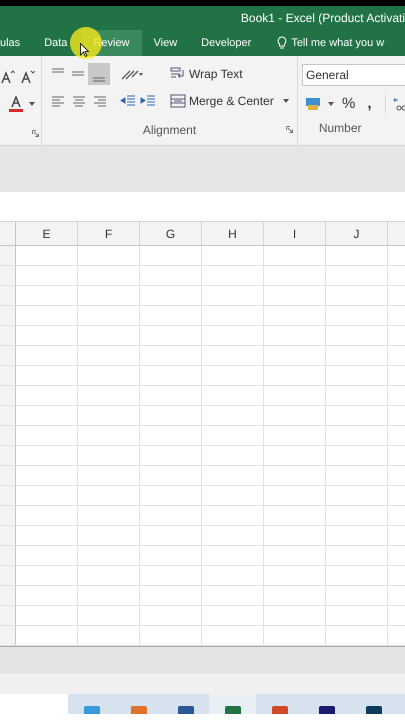  Describe the element at coordinates (206, 74) in the screenshot. I see `wrap-text-button: Wrap Text` at that location.